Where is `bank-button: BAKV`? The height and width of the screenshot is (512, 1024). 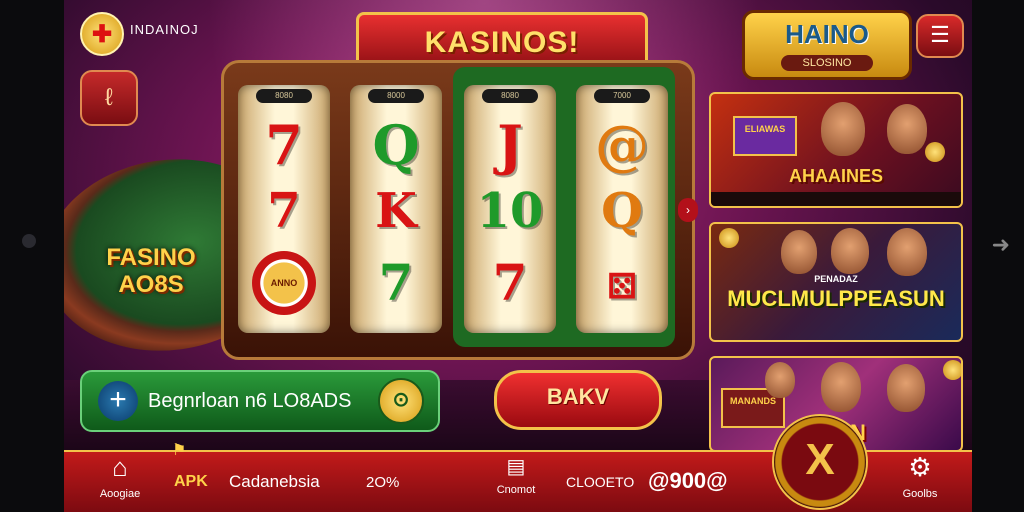 bank-button: BAKV is located at coordinates (578, 400).